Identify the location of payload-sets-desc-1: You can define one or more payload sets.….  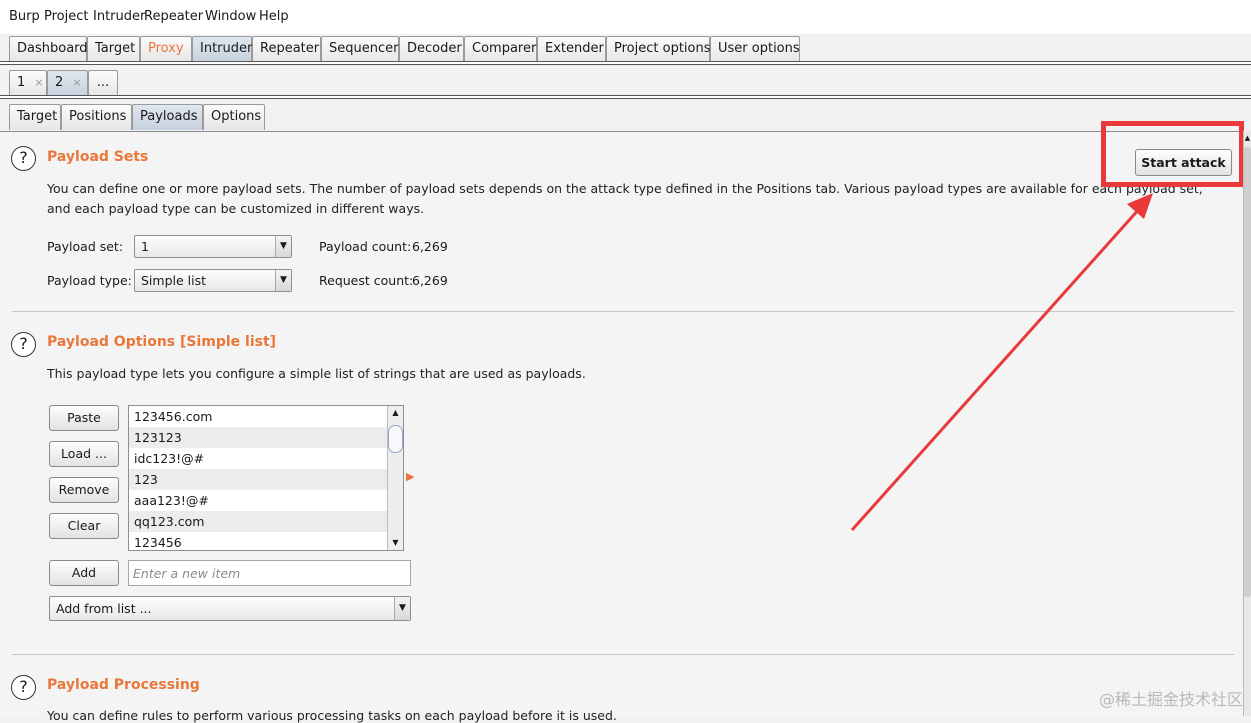
(625, 188).